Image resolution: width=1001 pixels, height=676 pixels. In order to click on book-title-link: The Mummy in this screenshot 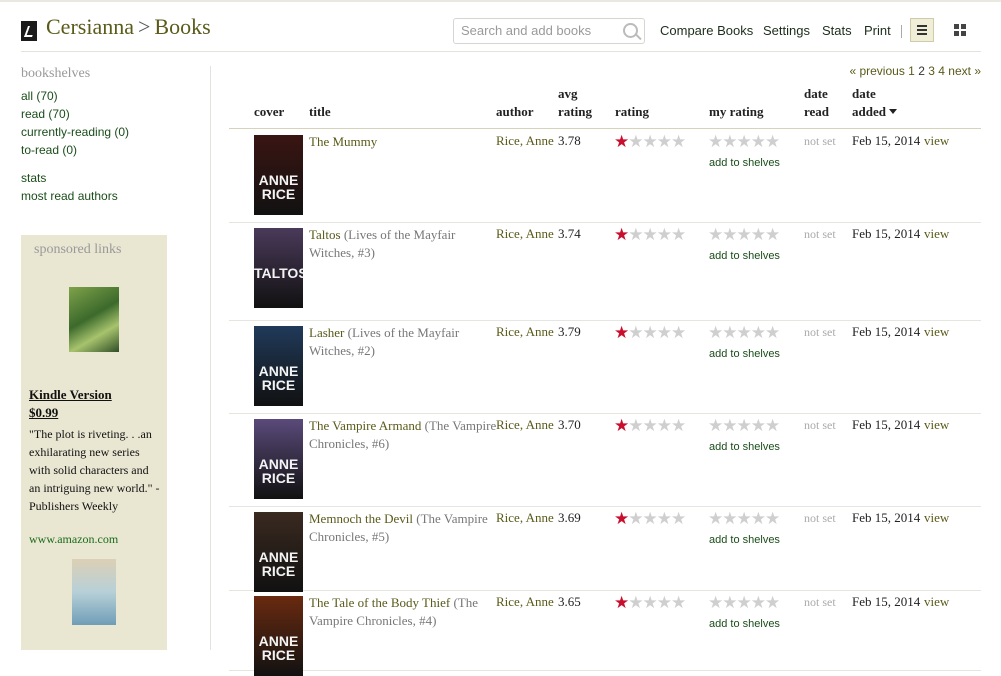, I will do `click(343, 141)`.